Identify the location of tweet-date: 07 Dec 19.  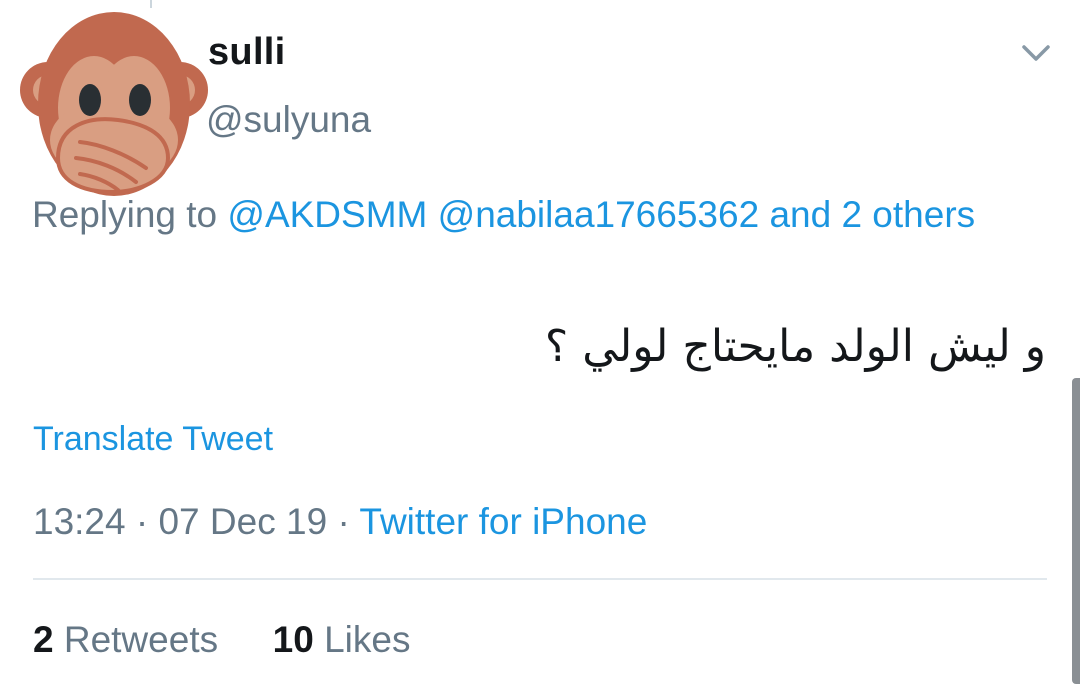
(243, 521).